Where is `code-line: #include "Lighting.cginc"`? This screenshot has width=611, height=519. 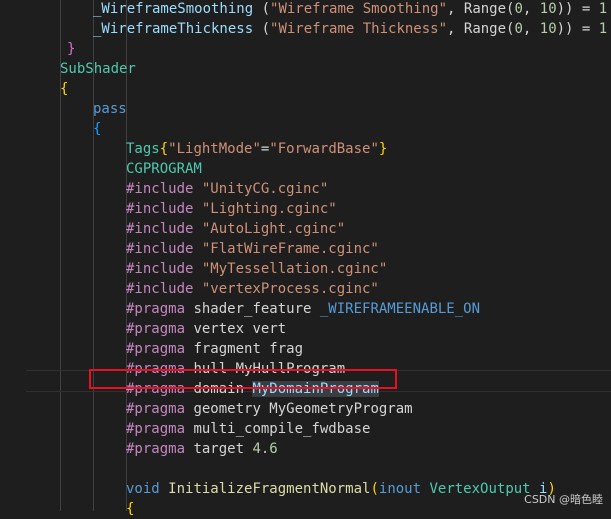
code-line: #include "Lighting.cginc" is located at coordinates (305, 209).